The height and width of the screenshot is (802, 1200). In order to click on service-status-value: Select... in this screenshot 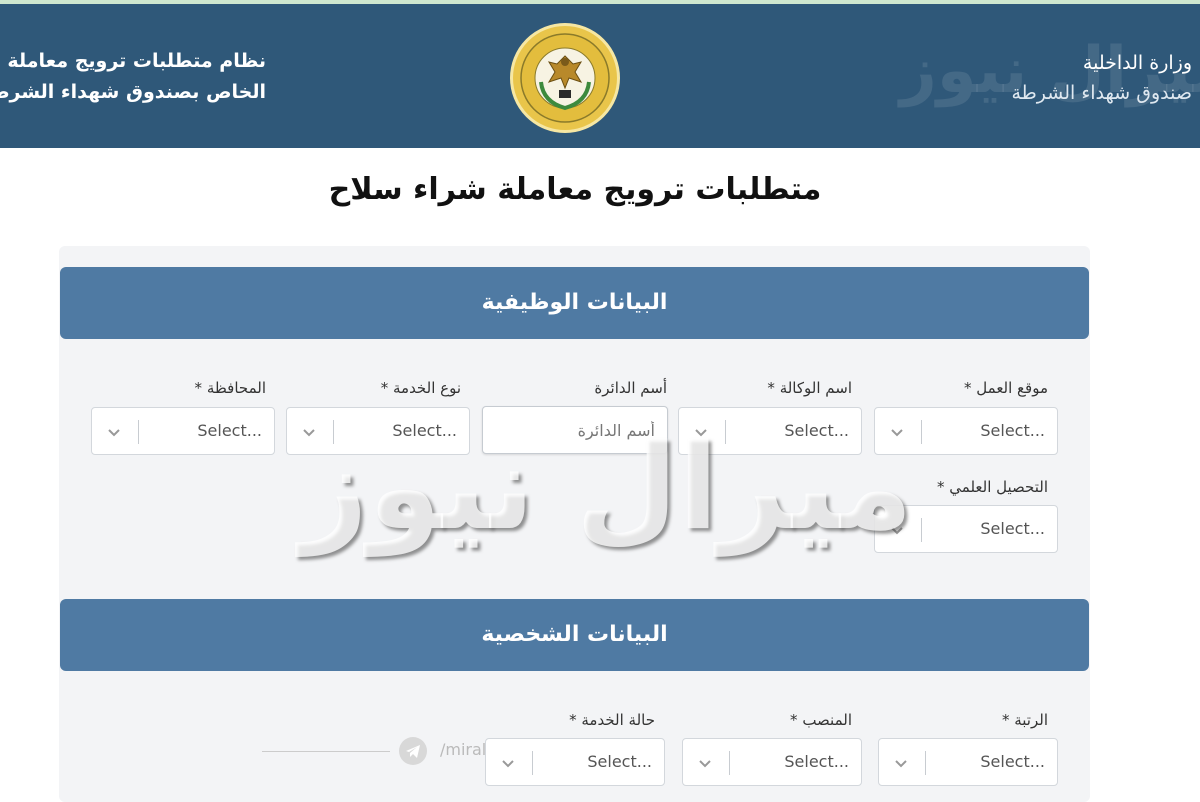, I will do `click(619, 761)`.